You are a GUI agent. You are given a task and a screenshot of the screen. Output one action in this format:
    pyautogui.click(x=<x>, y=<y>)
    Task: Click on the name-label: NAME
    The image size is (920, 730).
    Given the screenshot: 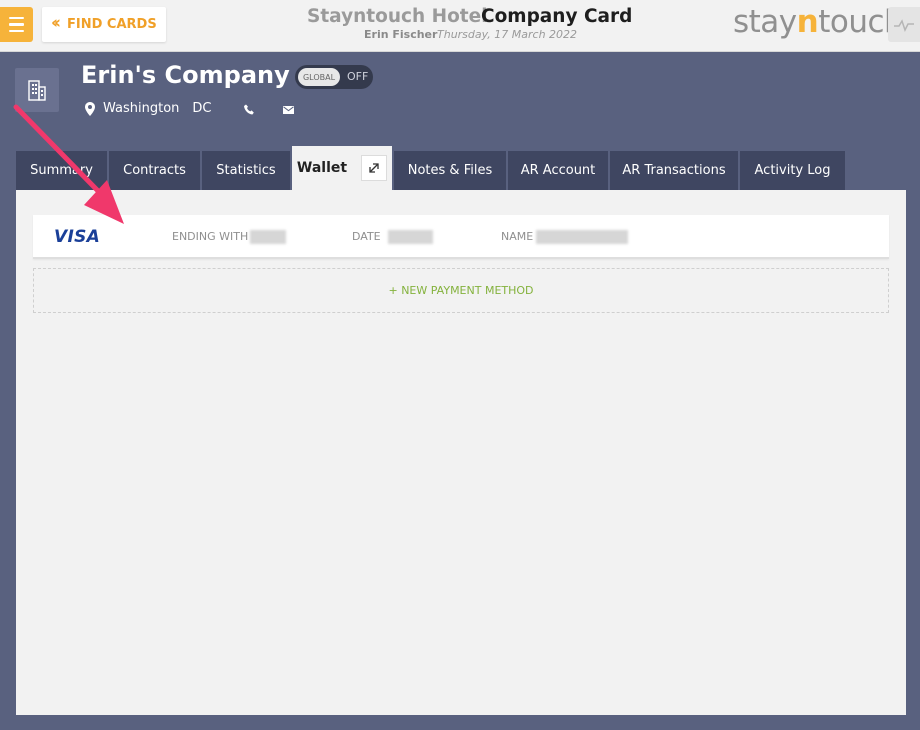 What is the action you would take?
    pyautogui.click(x=517, y=236)
    